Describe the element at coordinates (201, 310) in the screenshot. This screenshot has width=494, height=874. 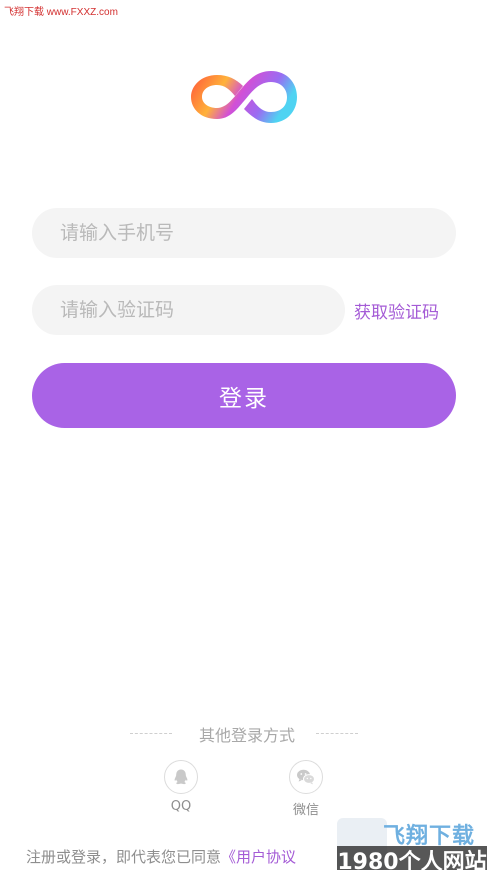
I see `verification-code-input` at that location.